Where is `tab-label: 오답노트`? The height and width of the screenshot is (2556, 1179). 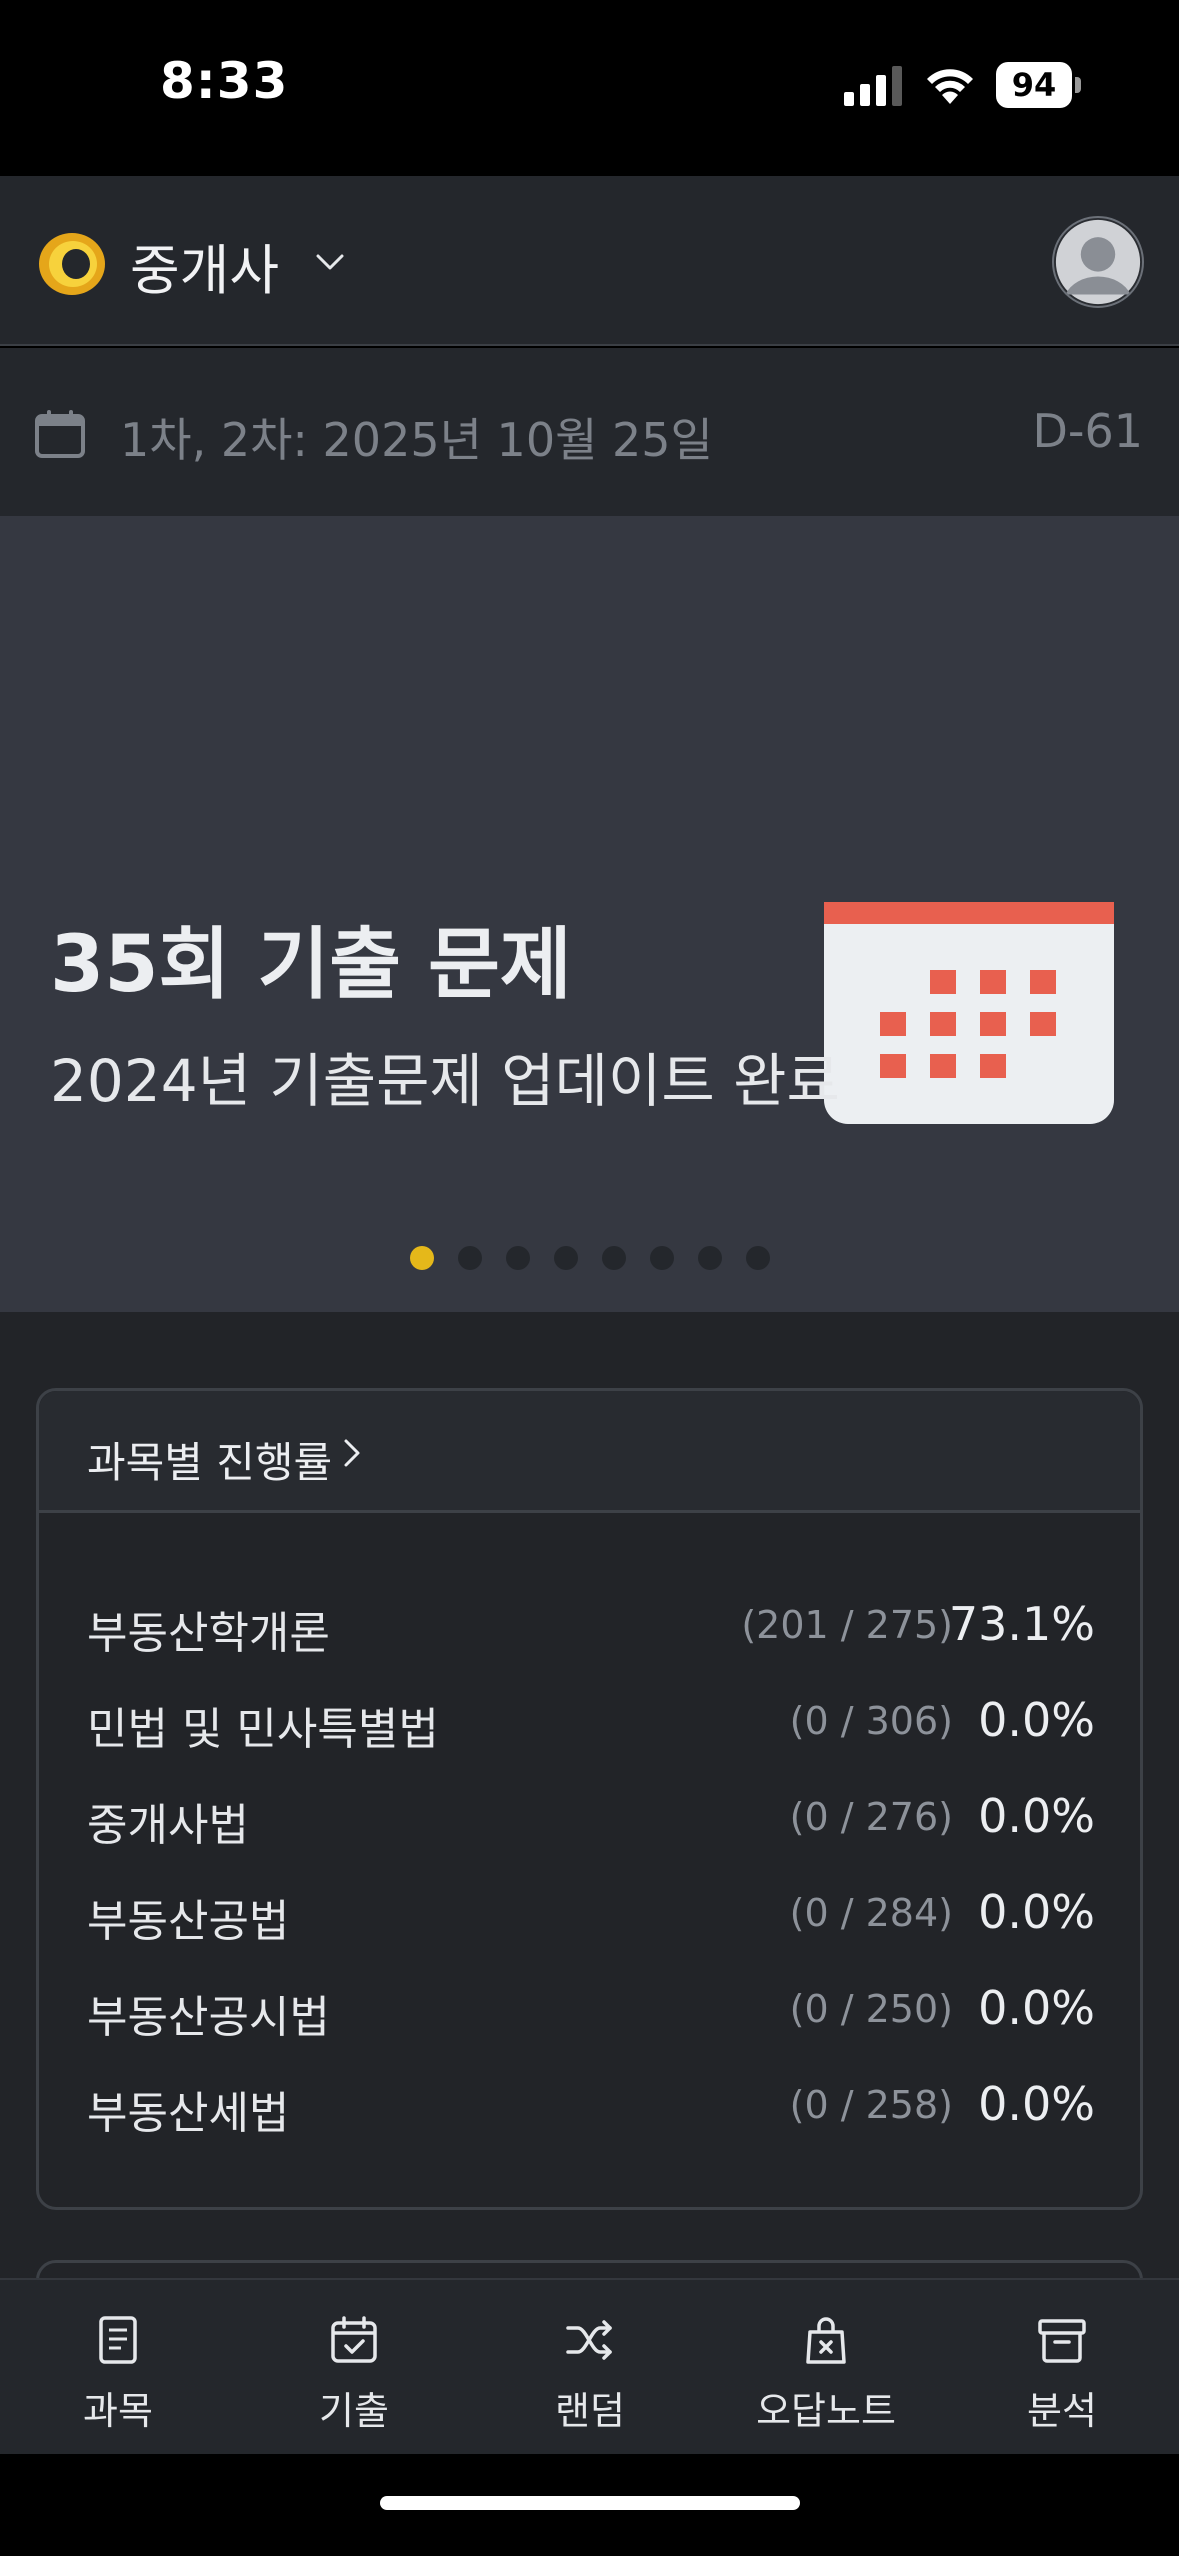 tab-label: 오답노트 is located at coordinates (826, 2411).